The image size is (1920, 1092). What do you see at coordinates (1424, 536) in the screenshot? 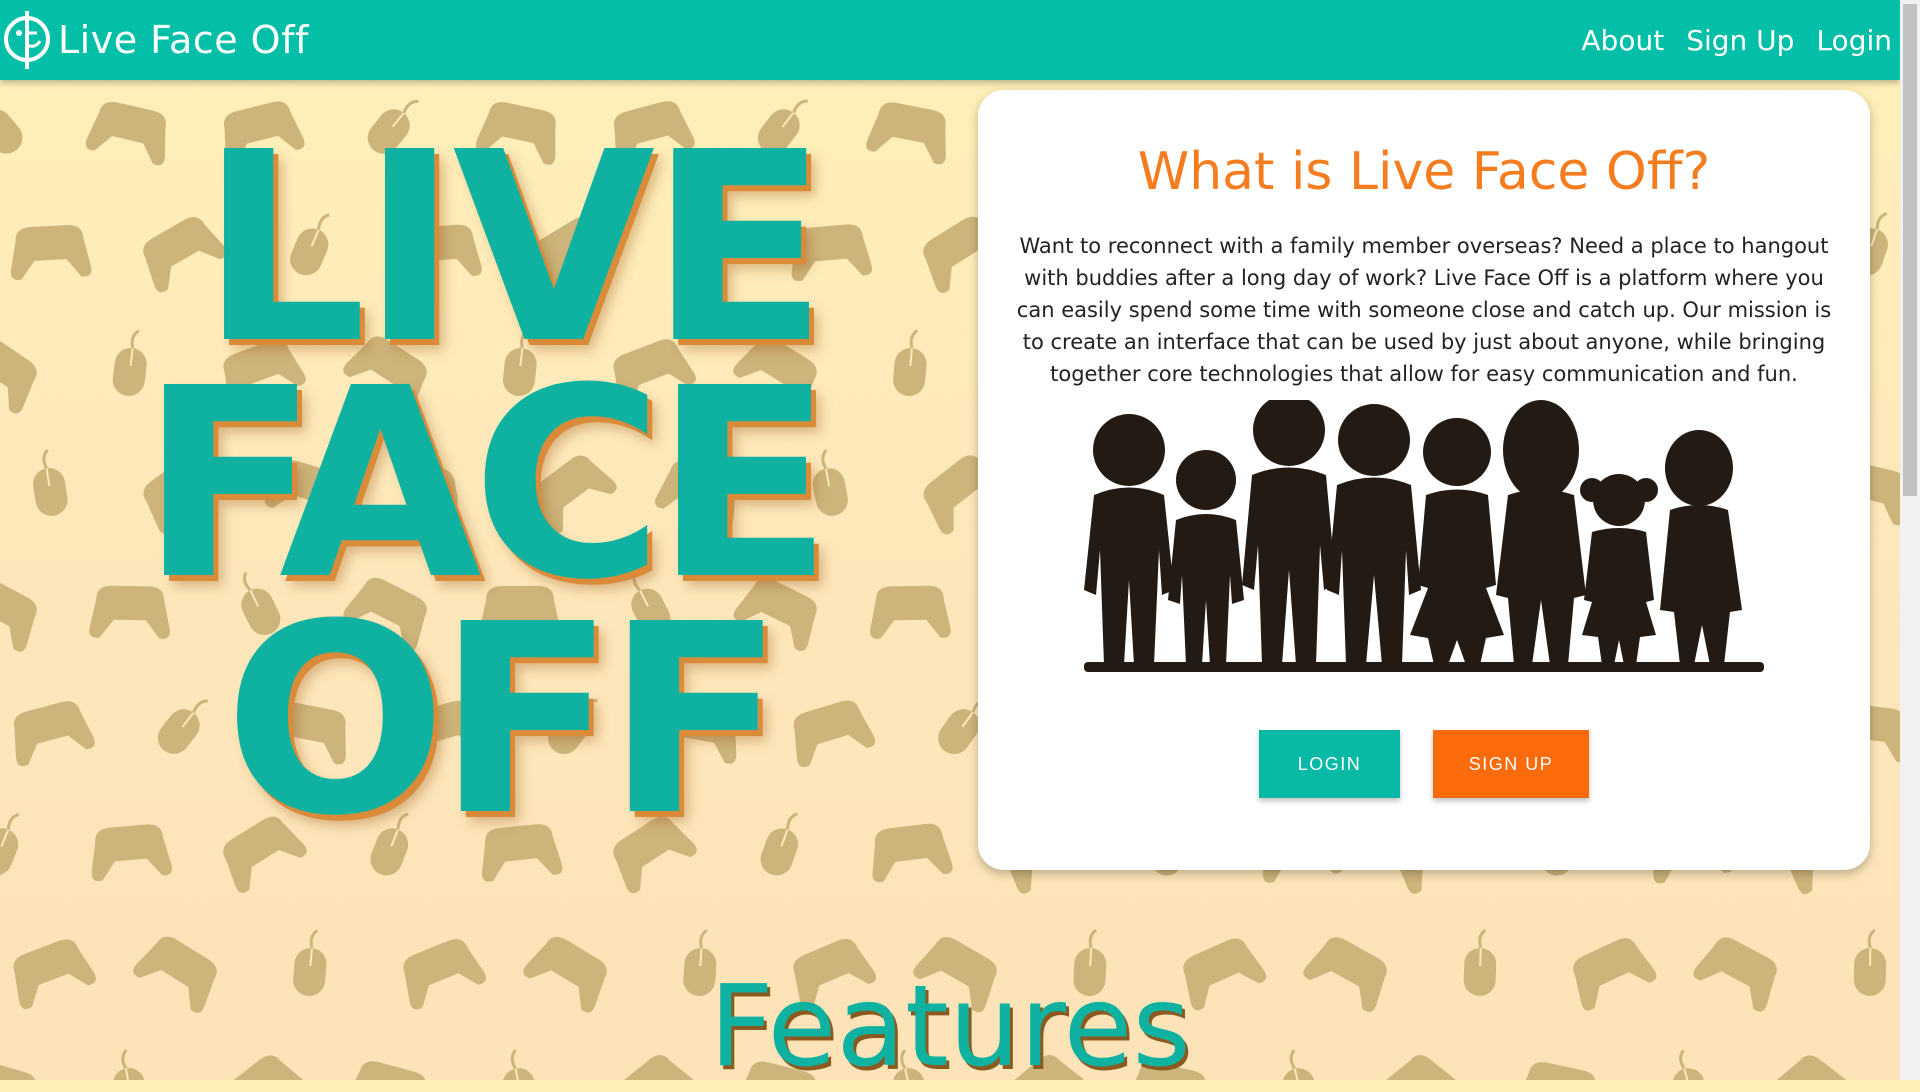
I see `family-silhouette-image` at bounding box center [1424, 536].